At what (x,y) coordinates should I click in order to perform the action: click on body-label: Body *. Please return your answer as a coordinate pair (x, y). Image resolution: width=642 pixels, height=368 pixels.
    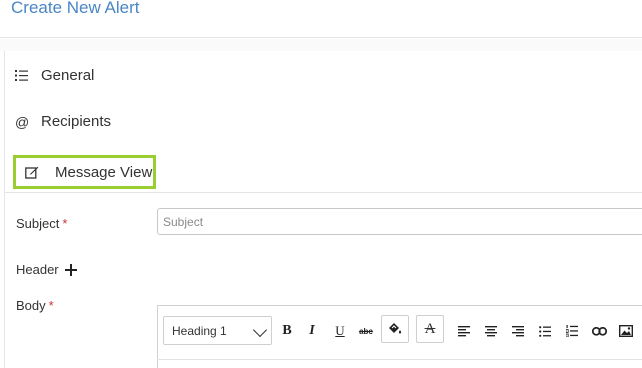
    Looking at the image, I should click on (35, 305).